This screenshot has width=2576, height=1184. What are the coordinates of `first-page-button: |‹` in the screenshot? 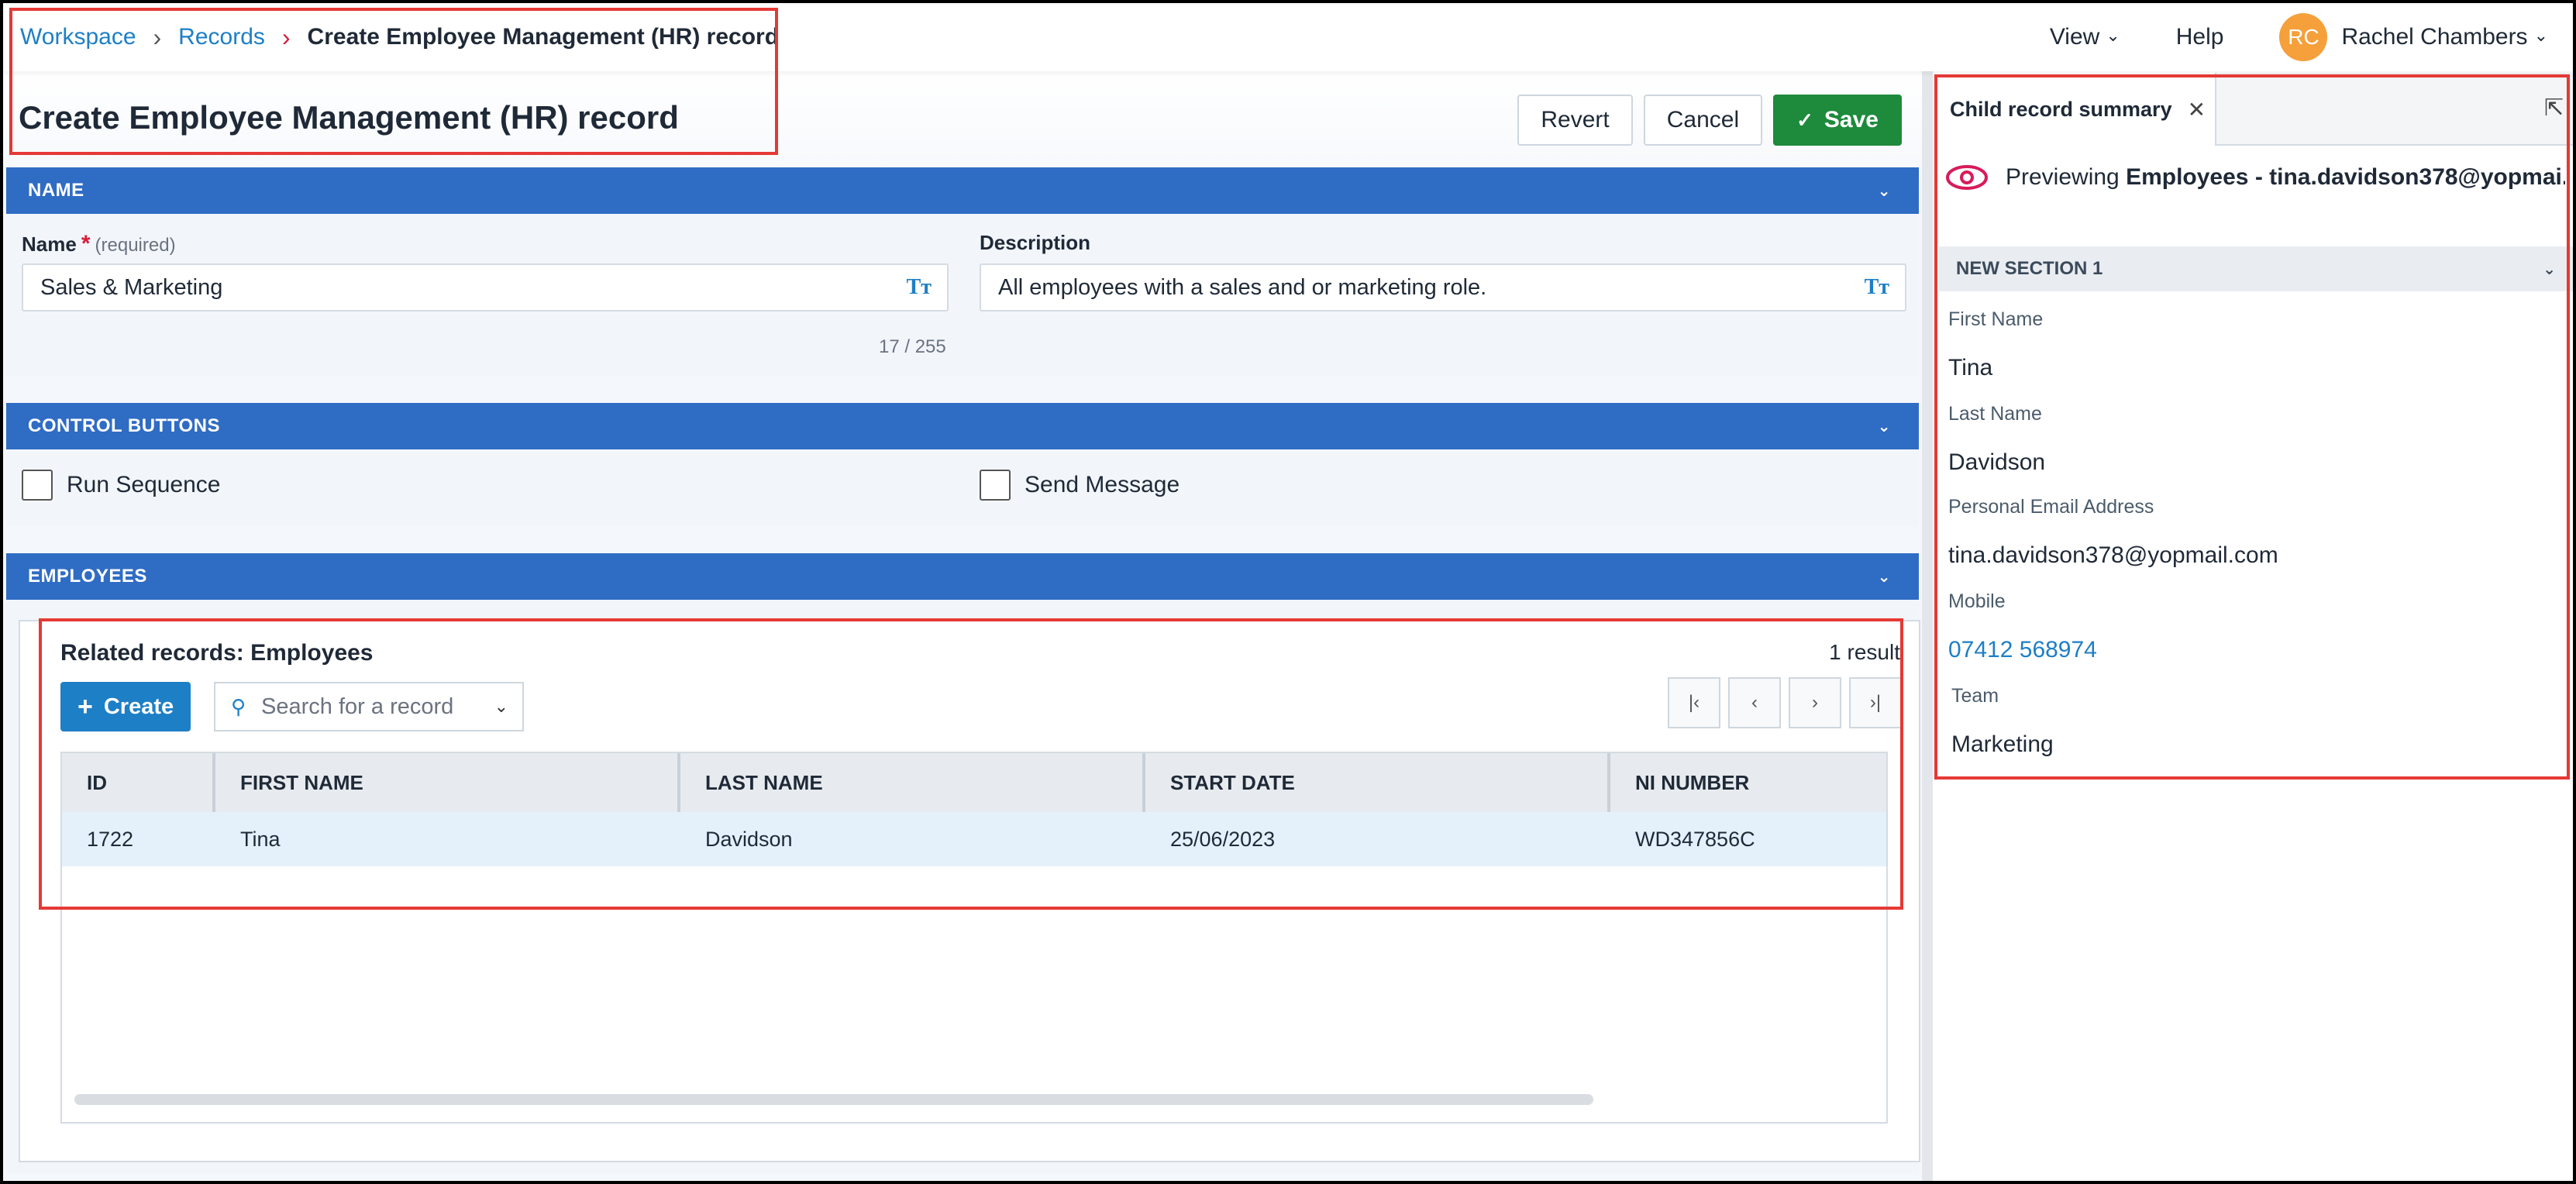 It's located at (1694, 703).